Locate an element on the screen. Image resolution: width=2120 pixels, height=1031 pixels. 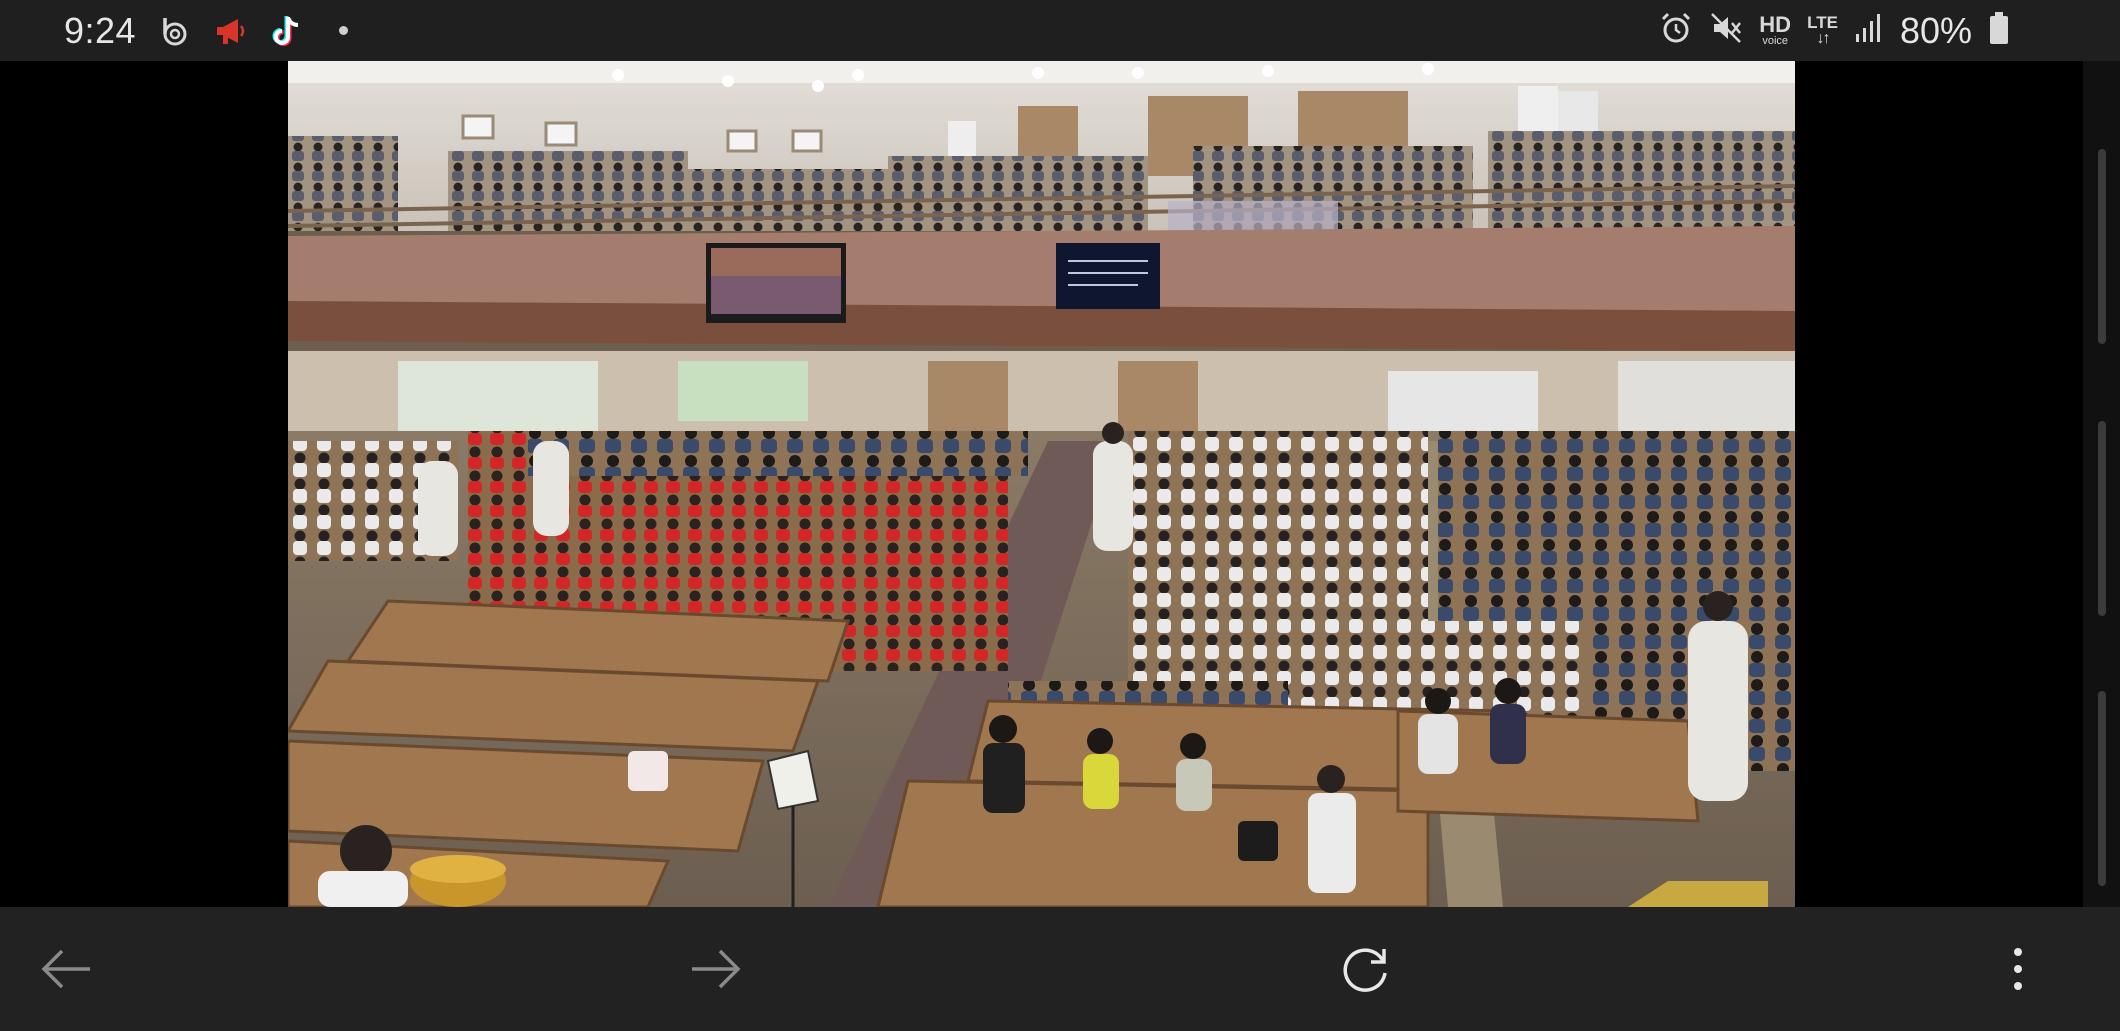
hd-voice-icon: HD voice is located at coordinates (1775, 30).